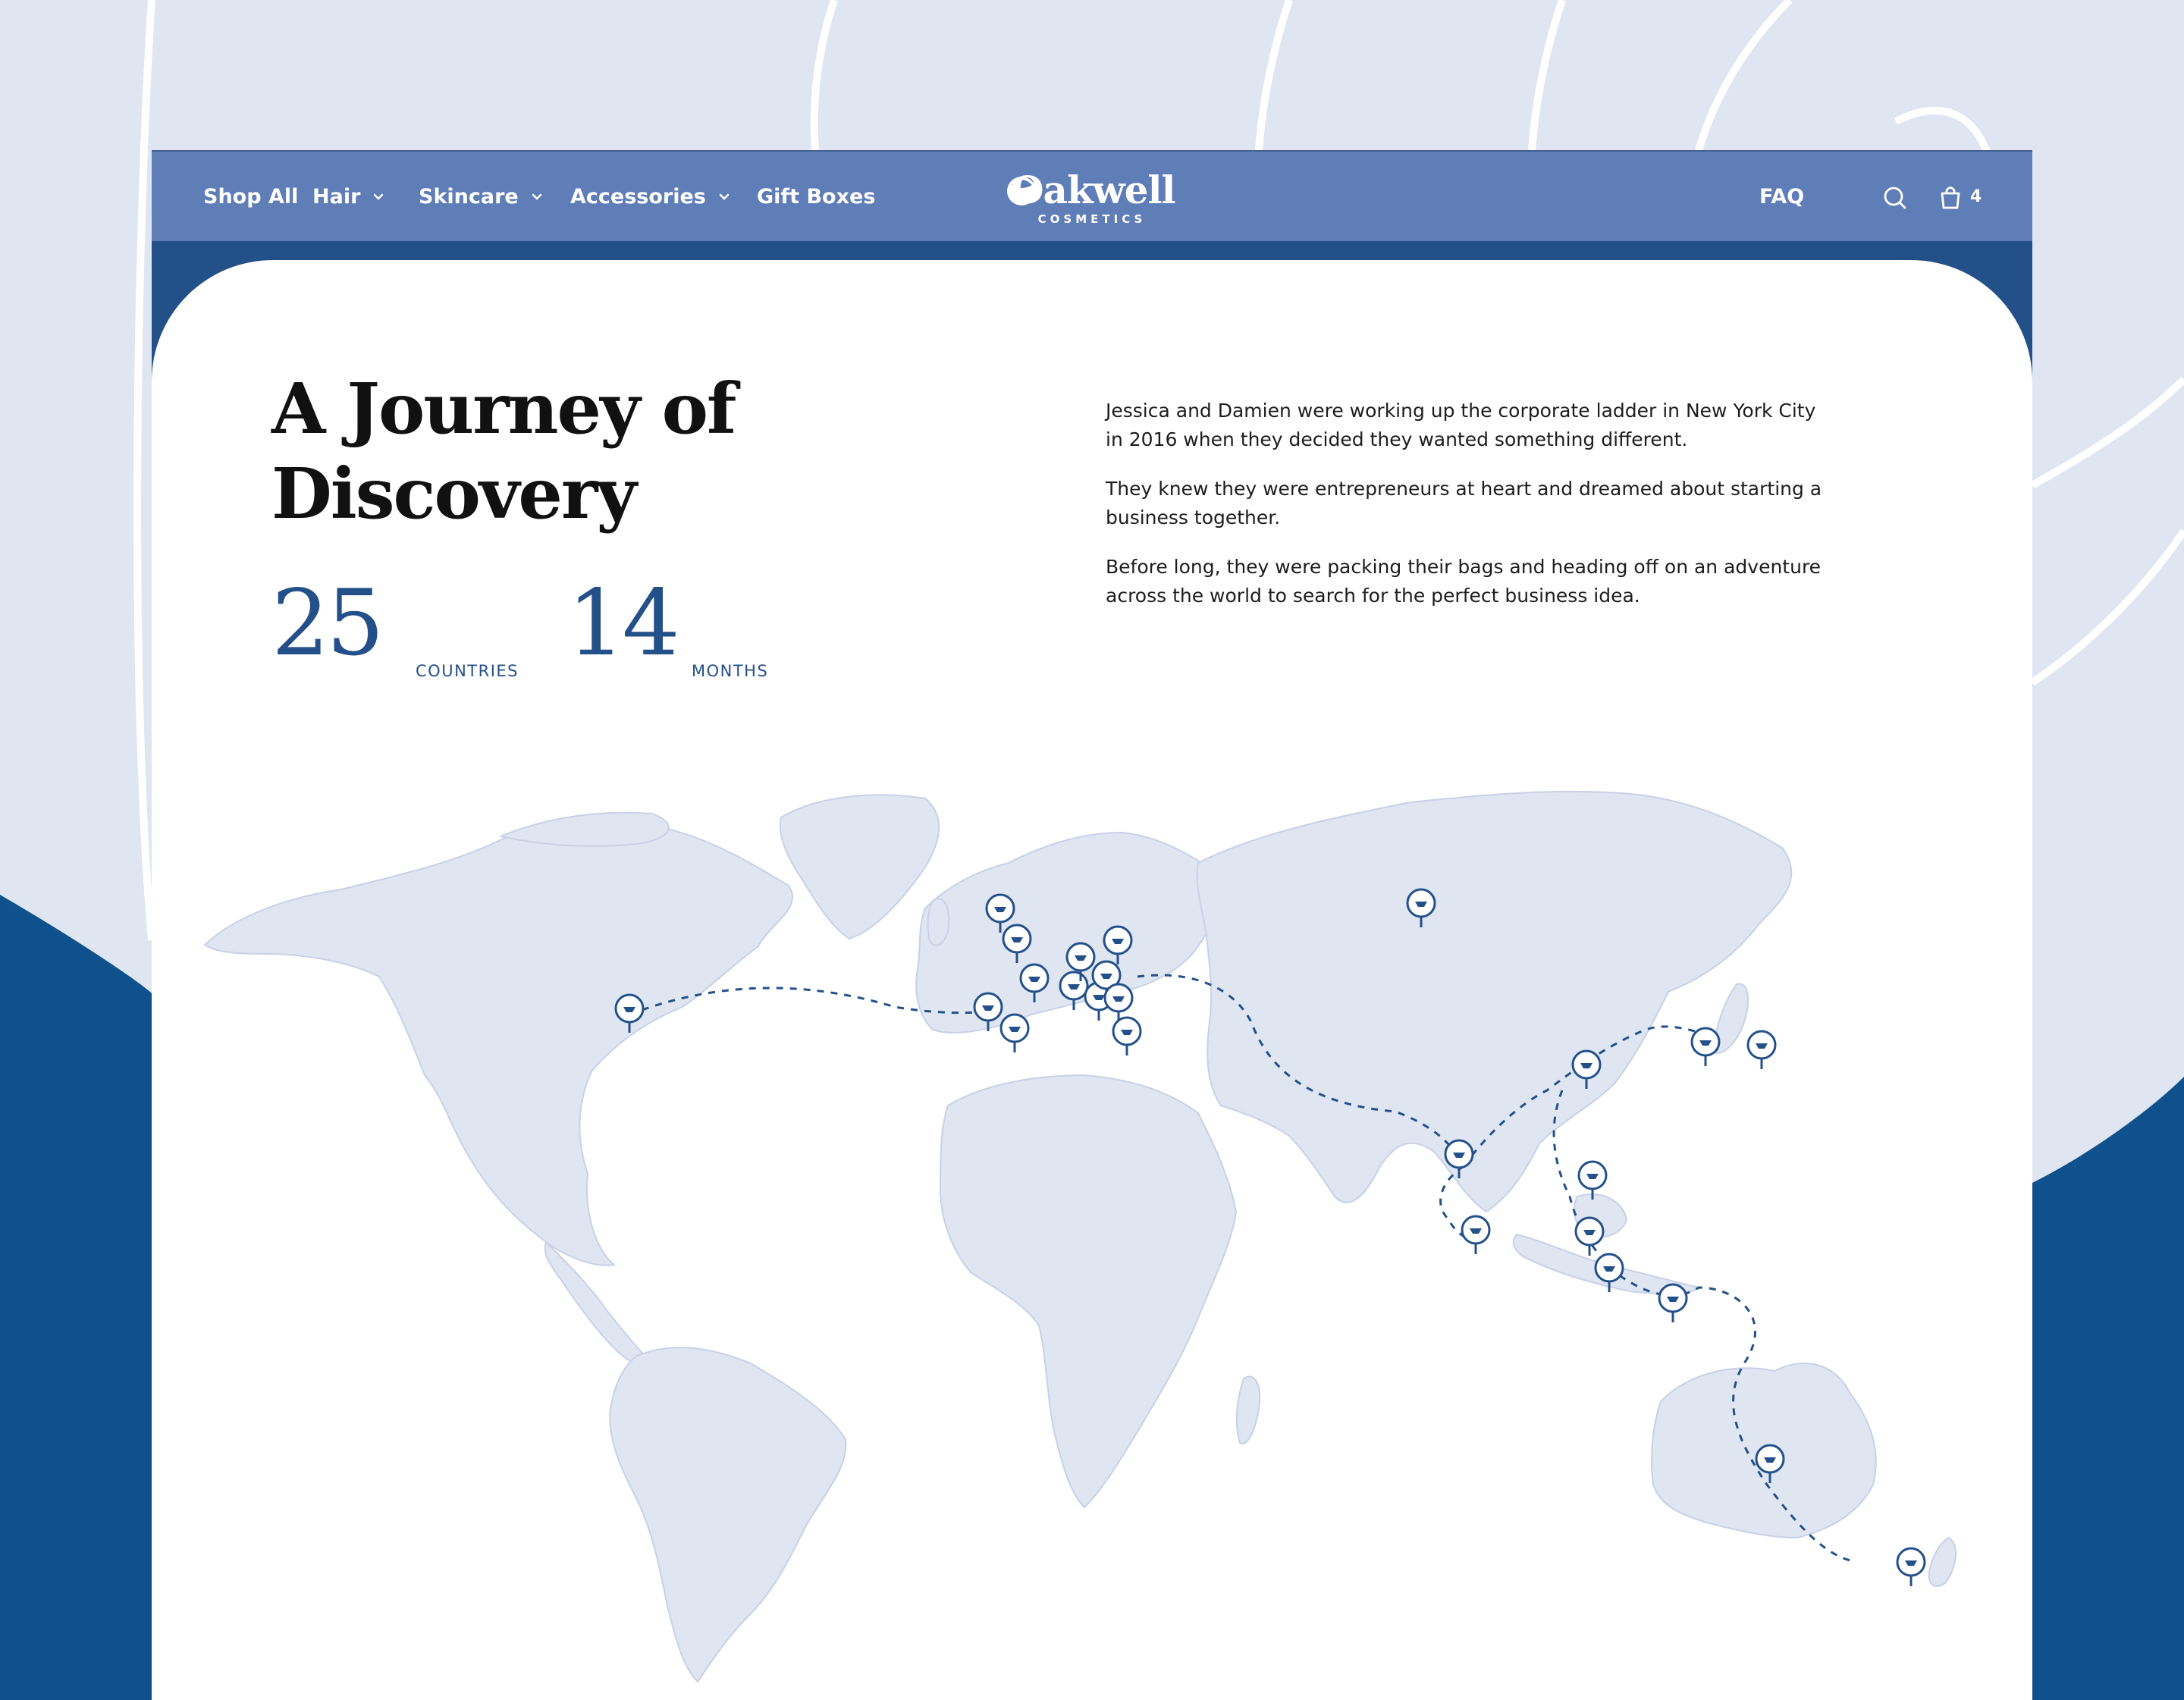 The image size is (2184, 1700). What do you see at coordinates (938, 922) in the screenshot?
I see `landmass-uk` at bounding box center [938, 922].